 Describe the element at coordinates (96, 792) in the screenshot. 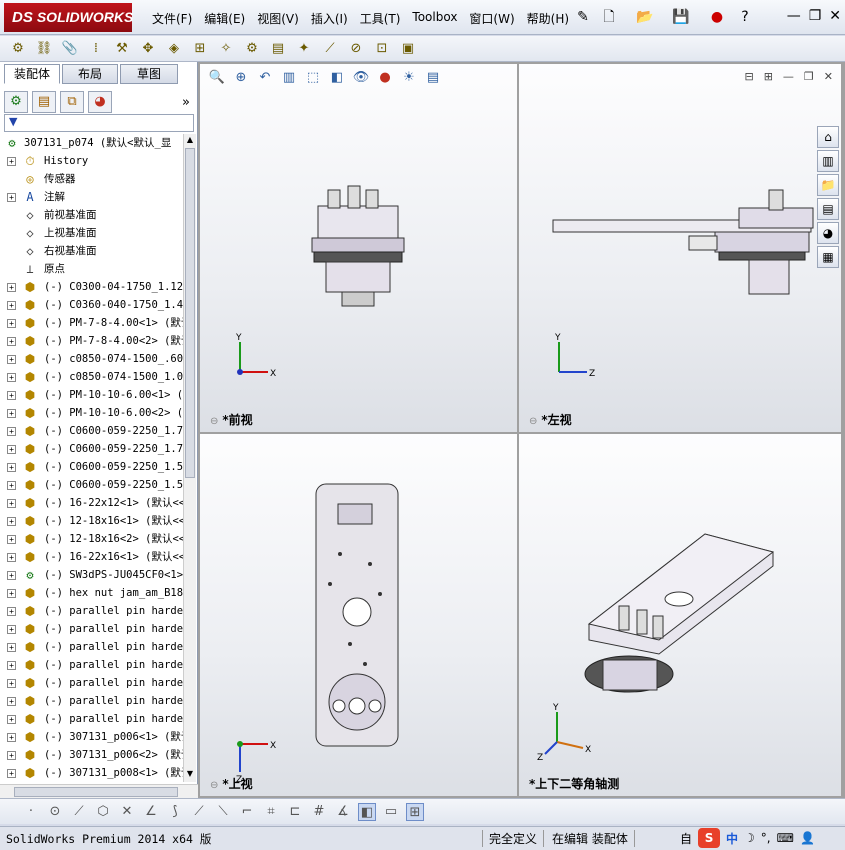

I see `hscroll-thumb` at that location.